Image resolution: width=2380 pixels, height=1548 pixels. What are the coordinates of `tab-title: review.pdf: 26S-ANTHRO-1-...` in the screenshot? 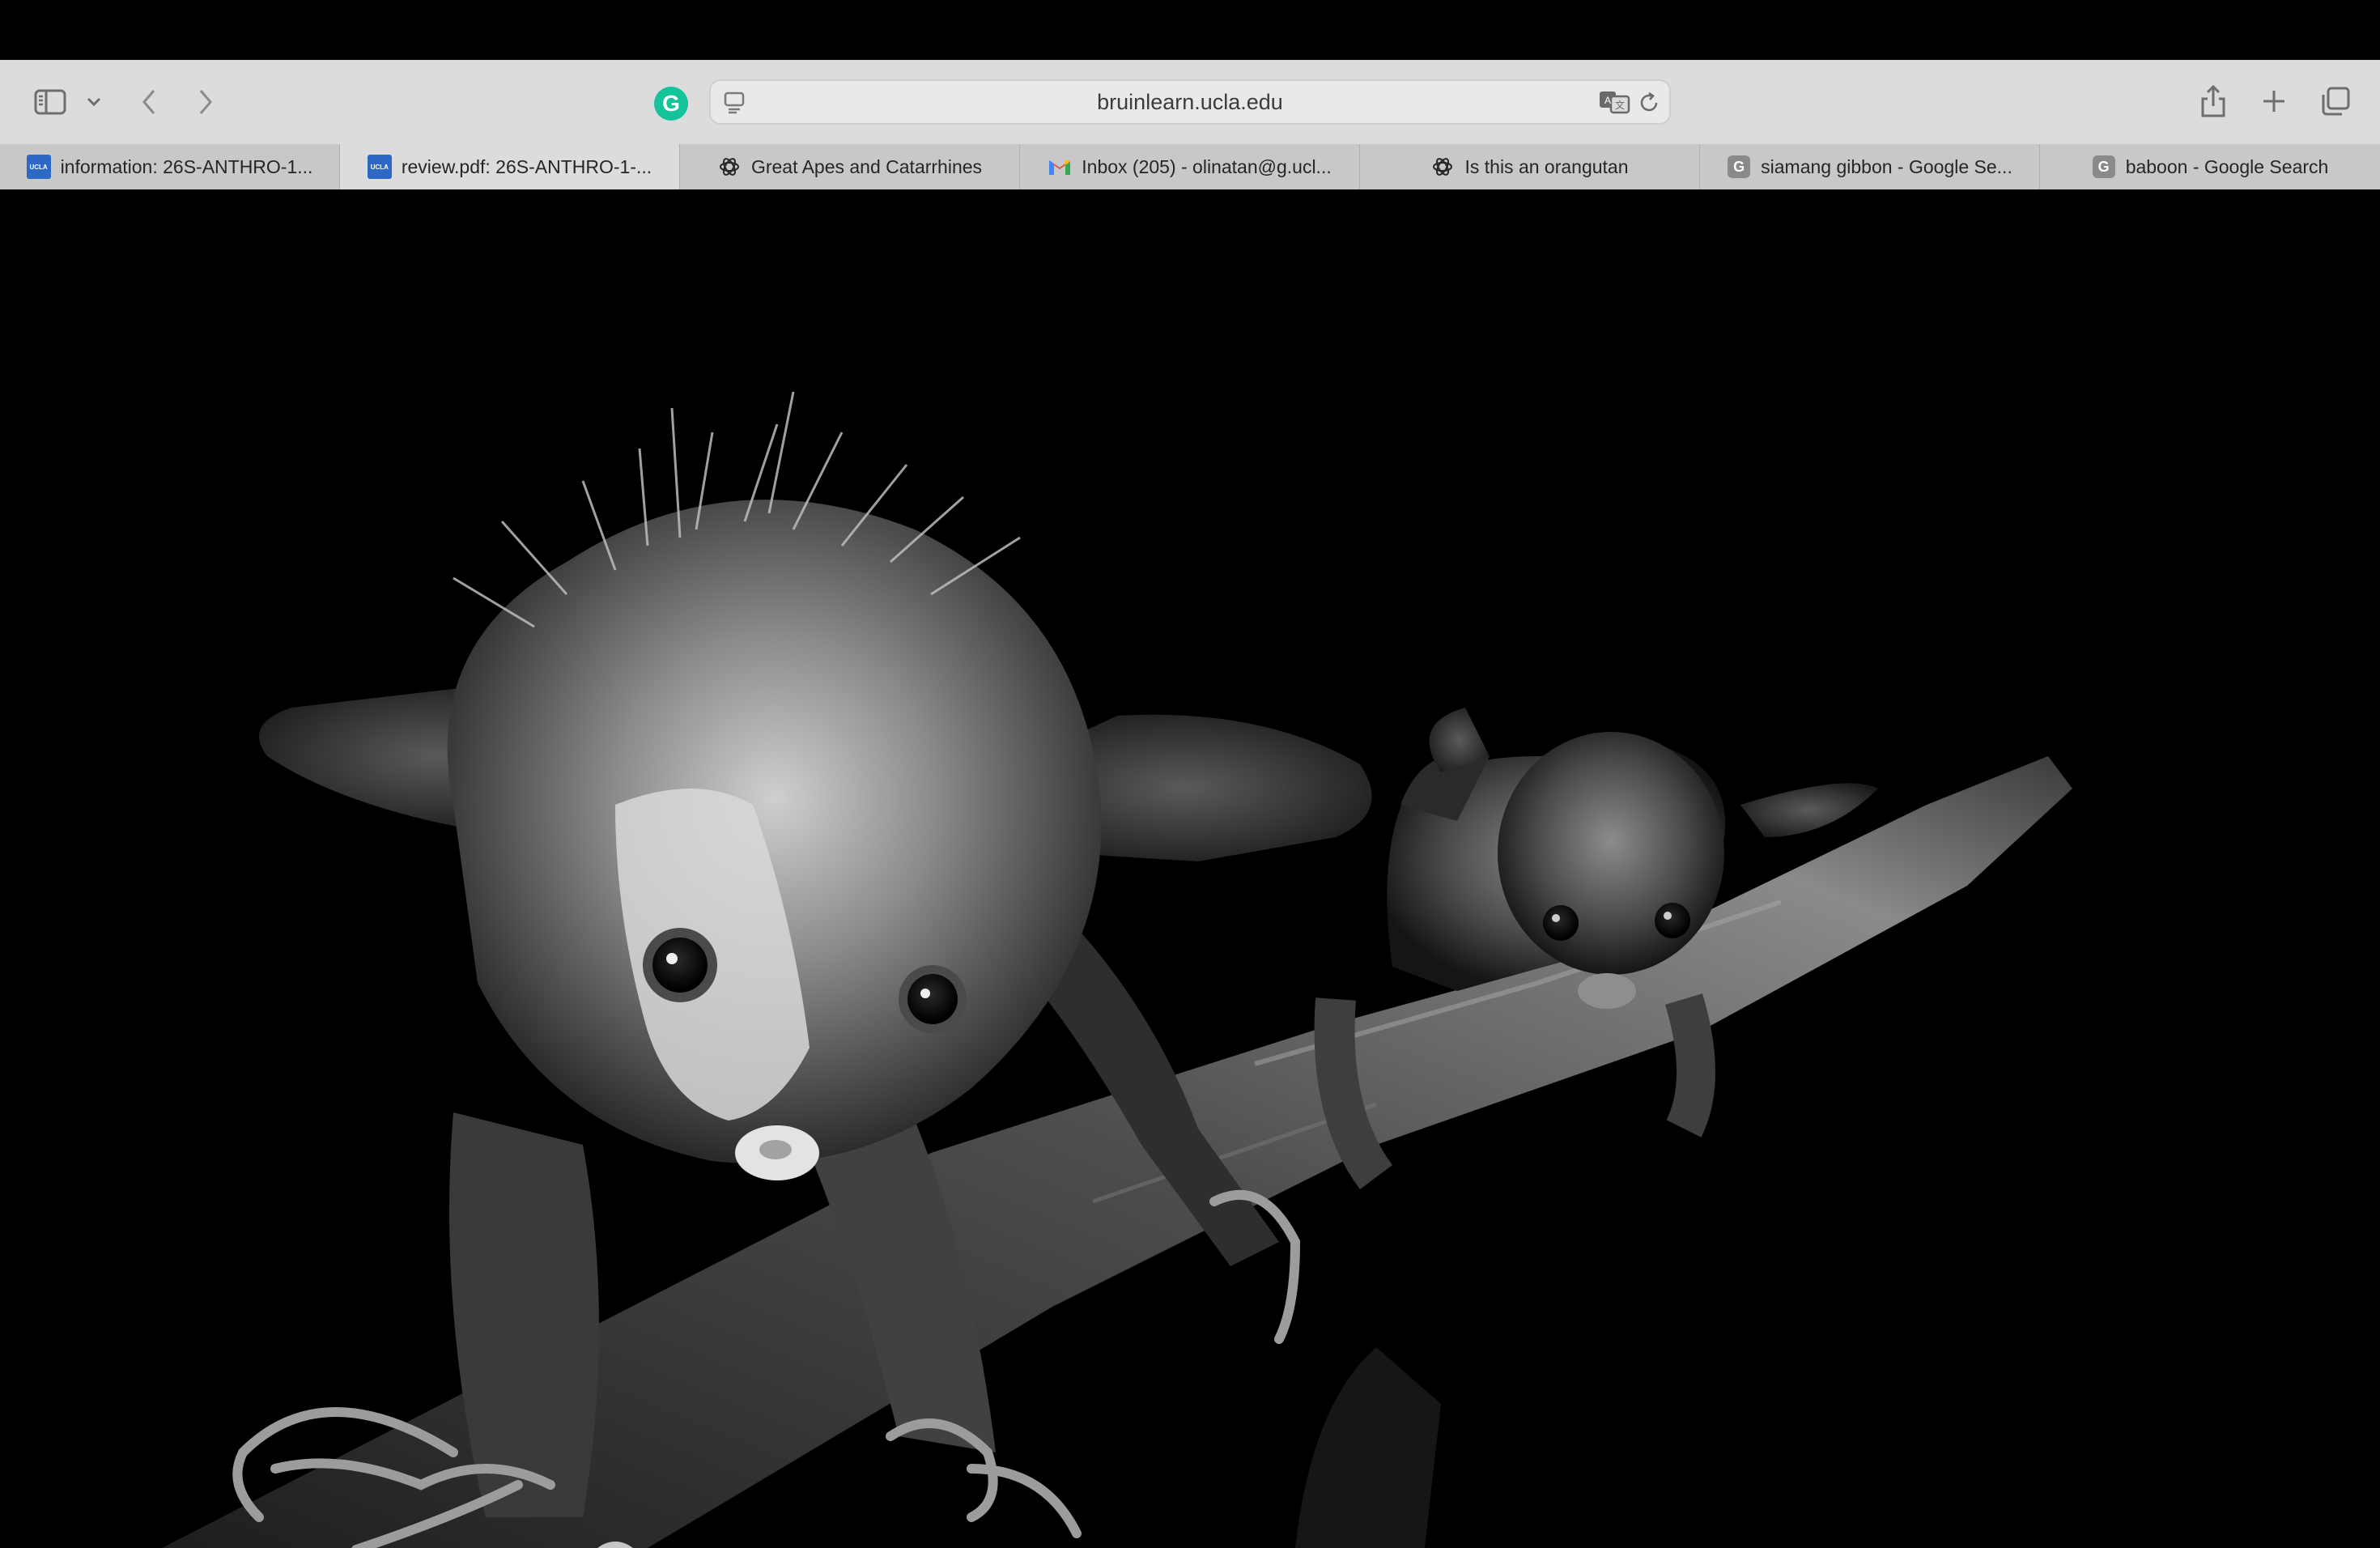 It's located at (526, 166).